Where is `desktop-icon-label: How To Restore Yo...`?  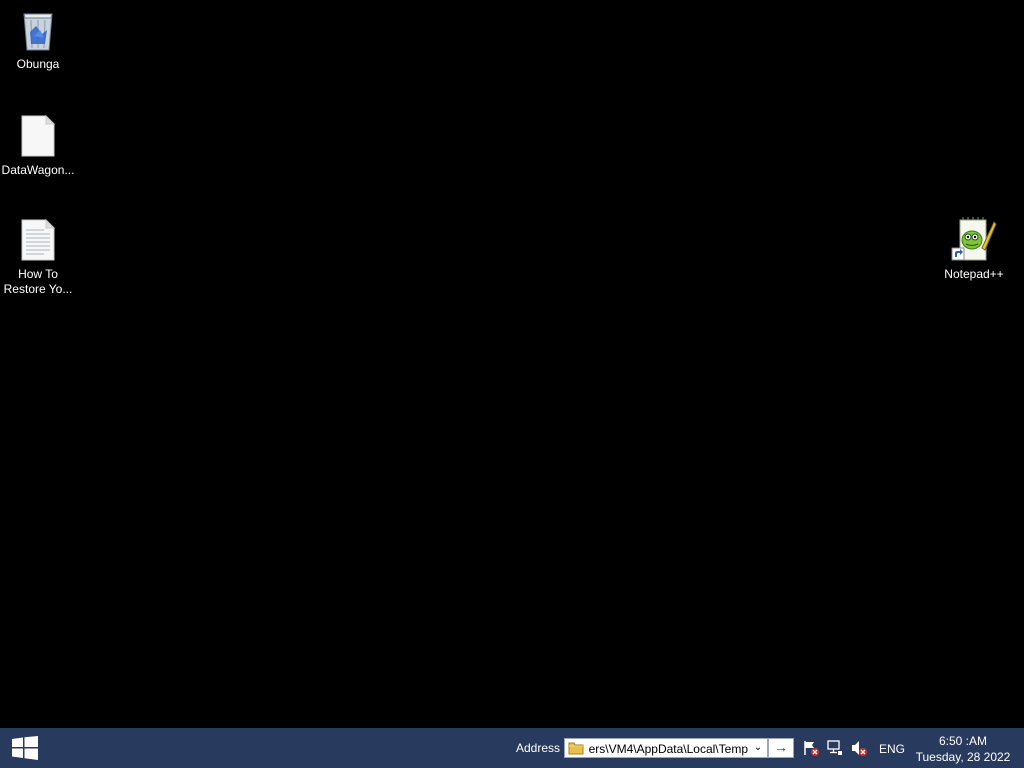 desktop-icon-label: How To Restore Yo... is located at coordinates (38, 281).